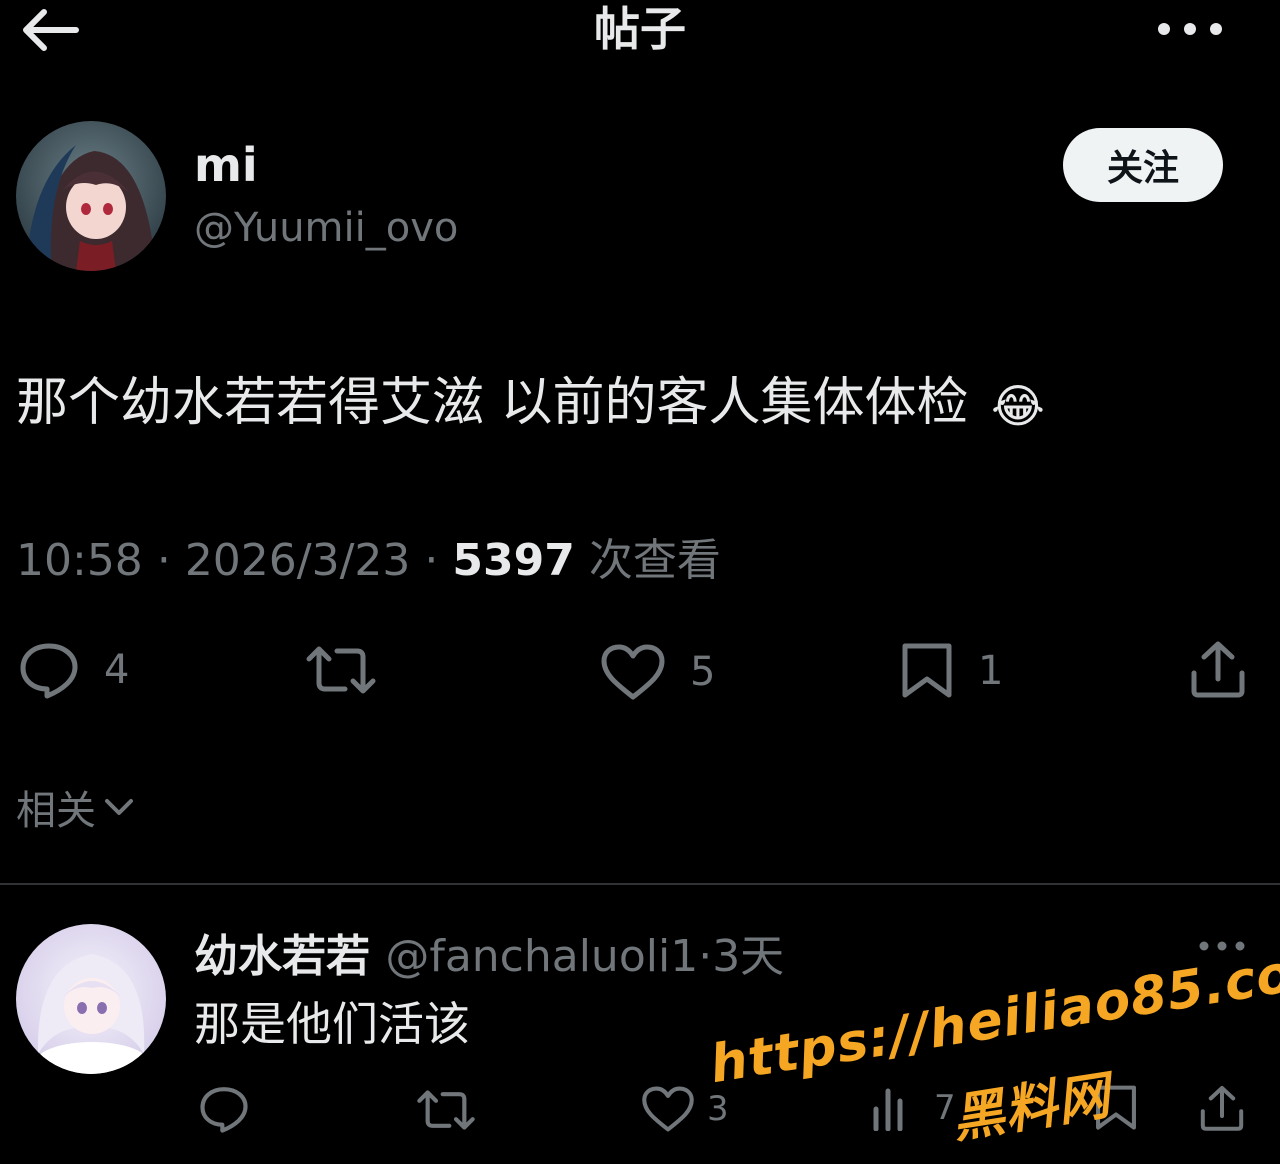 The height and width of the screenshot is (1164, 1280). What do you see at coordinates (888, 1109) in the screenshot?
I see `bar-chart-icon` at bounding box center [888, 1109].